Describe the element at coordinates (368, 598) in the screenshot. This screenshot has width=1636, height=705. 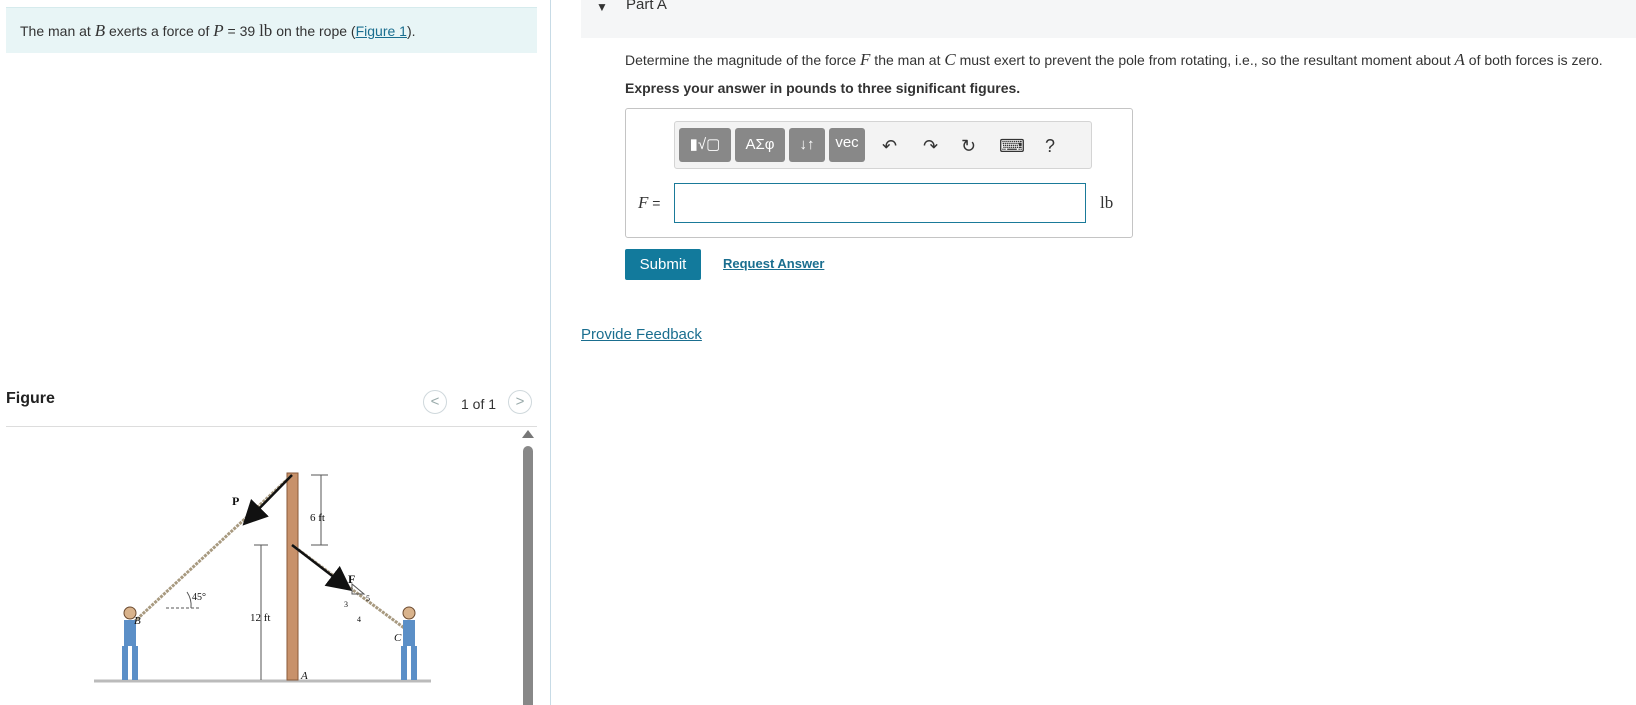
I see `label-slope-5: 5` at that location.